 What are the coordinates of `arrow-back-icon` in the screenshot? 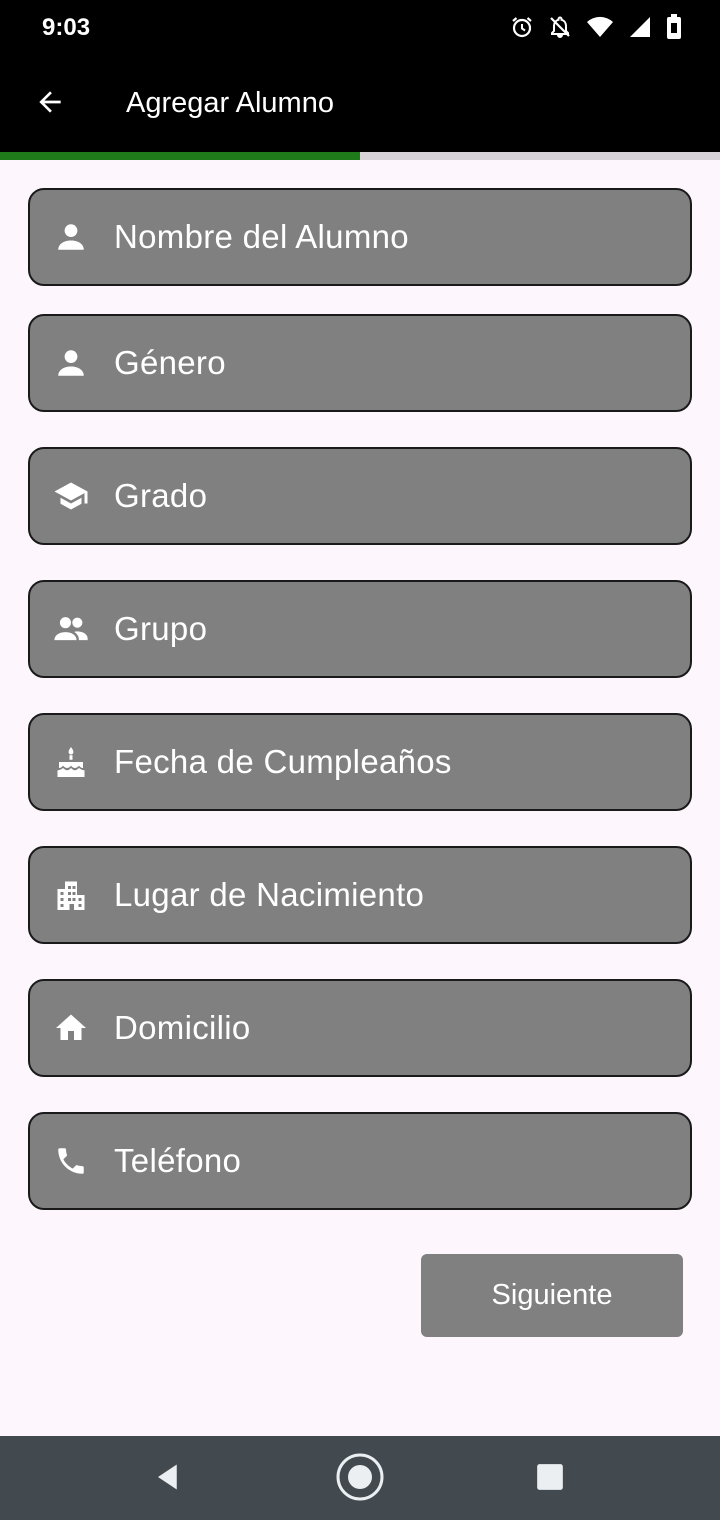 It's located at (50, 104).